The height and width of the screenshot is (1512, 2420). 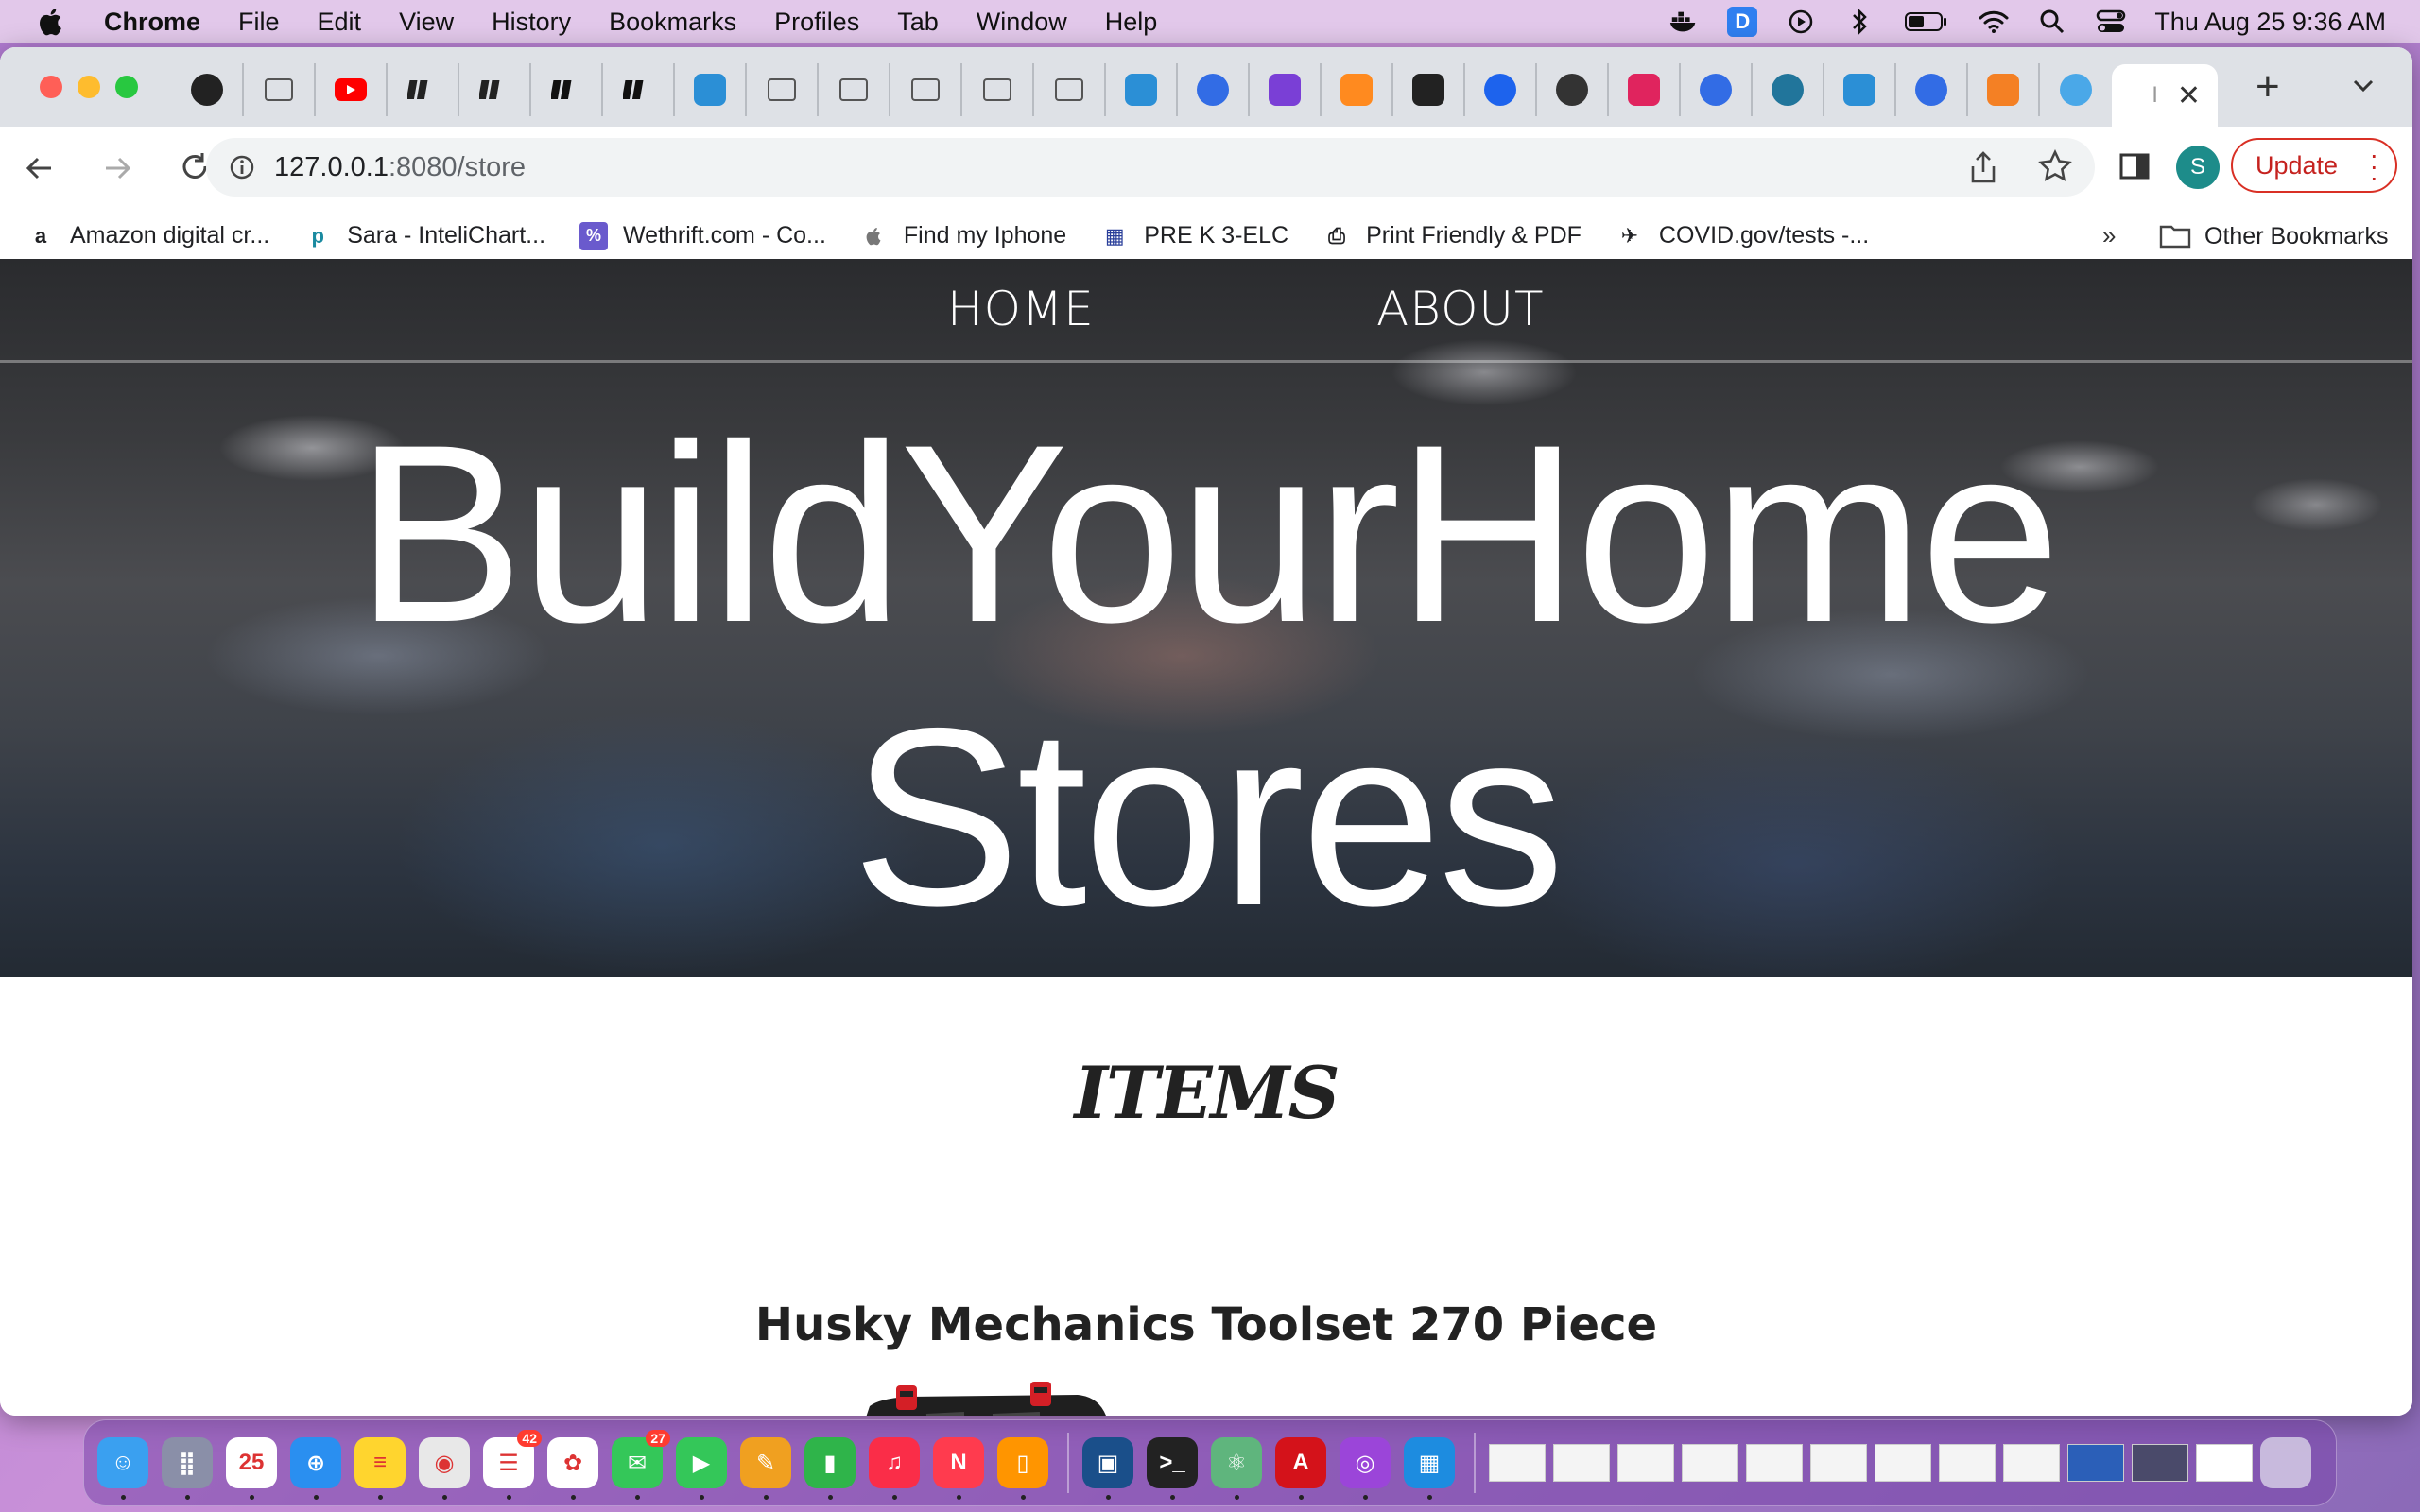 I want to click on profile-avatar: S, so click(x=2198, y=167).